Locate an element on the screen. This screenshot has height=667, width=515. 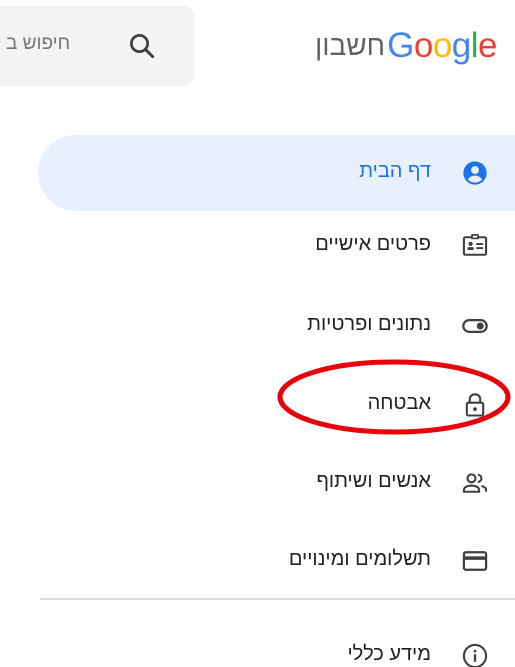
logo-letter: e is located at coordinates (487, 45).